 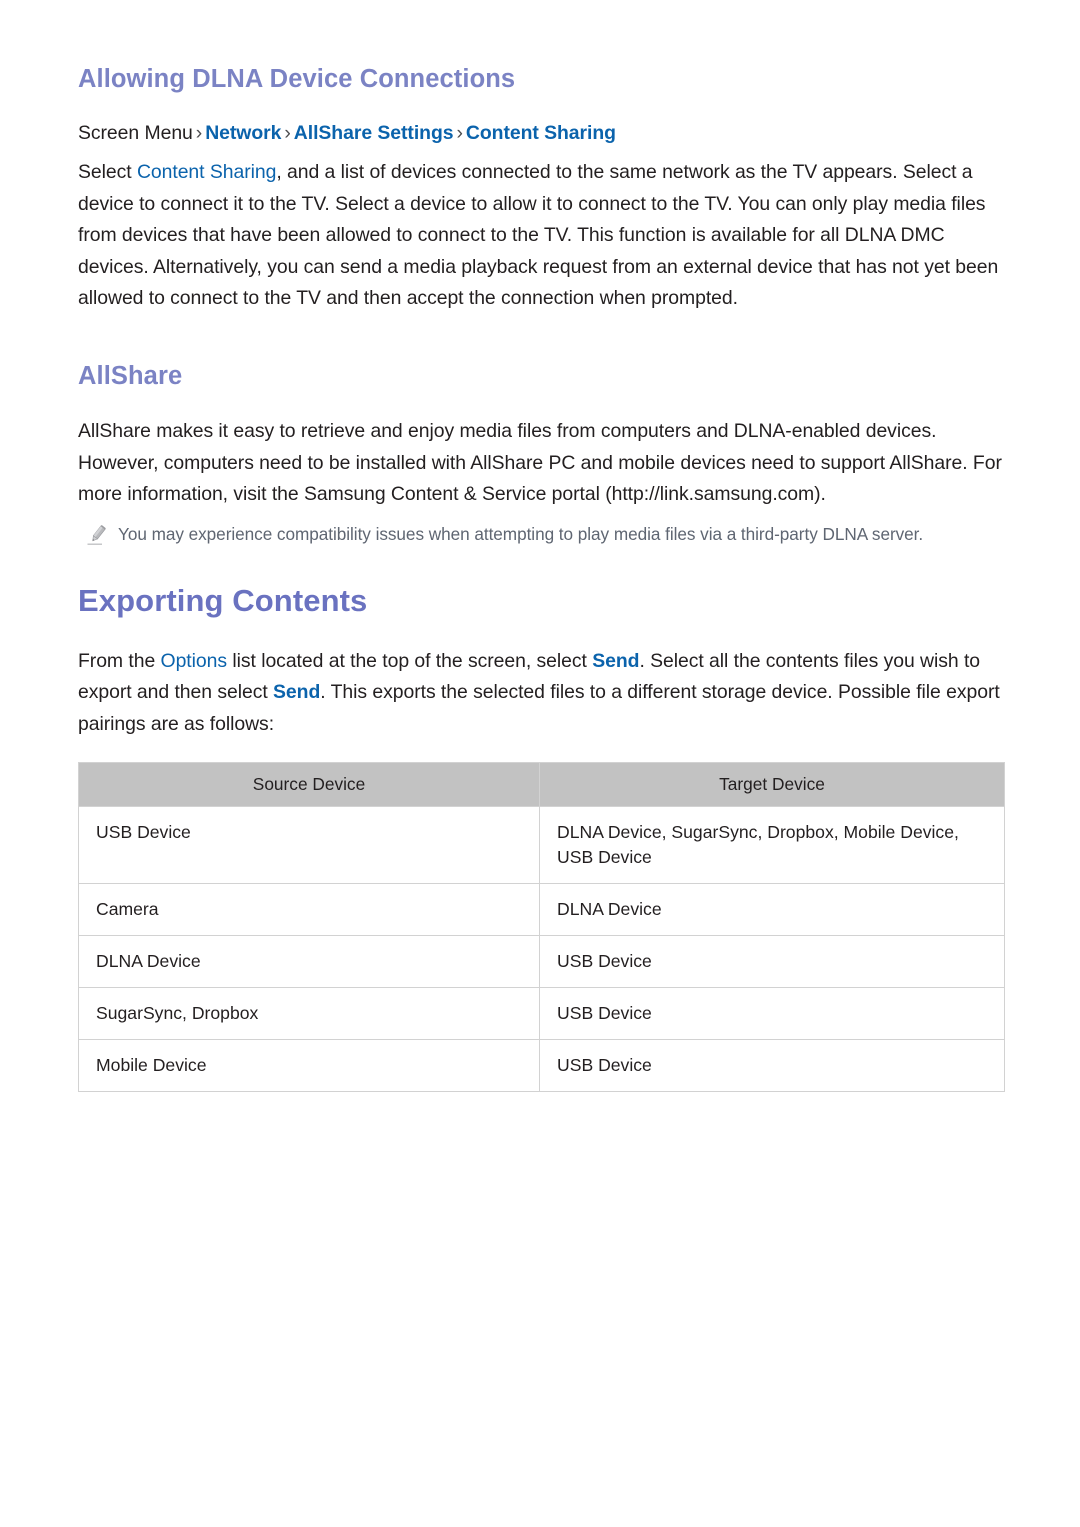 What do you see at coordinates (97, 535) in the screenshot?
I see `pencil-icon` at bounding box center [97, 535].